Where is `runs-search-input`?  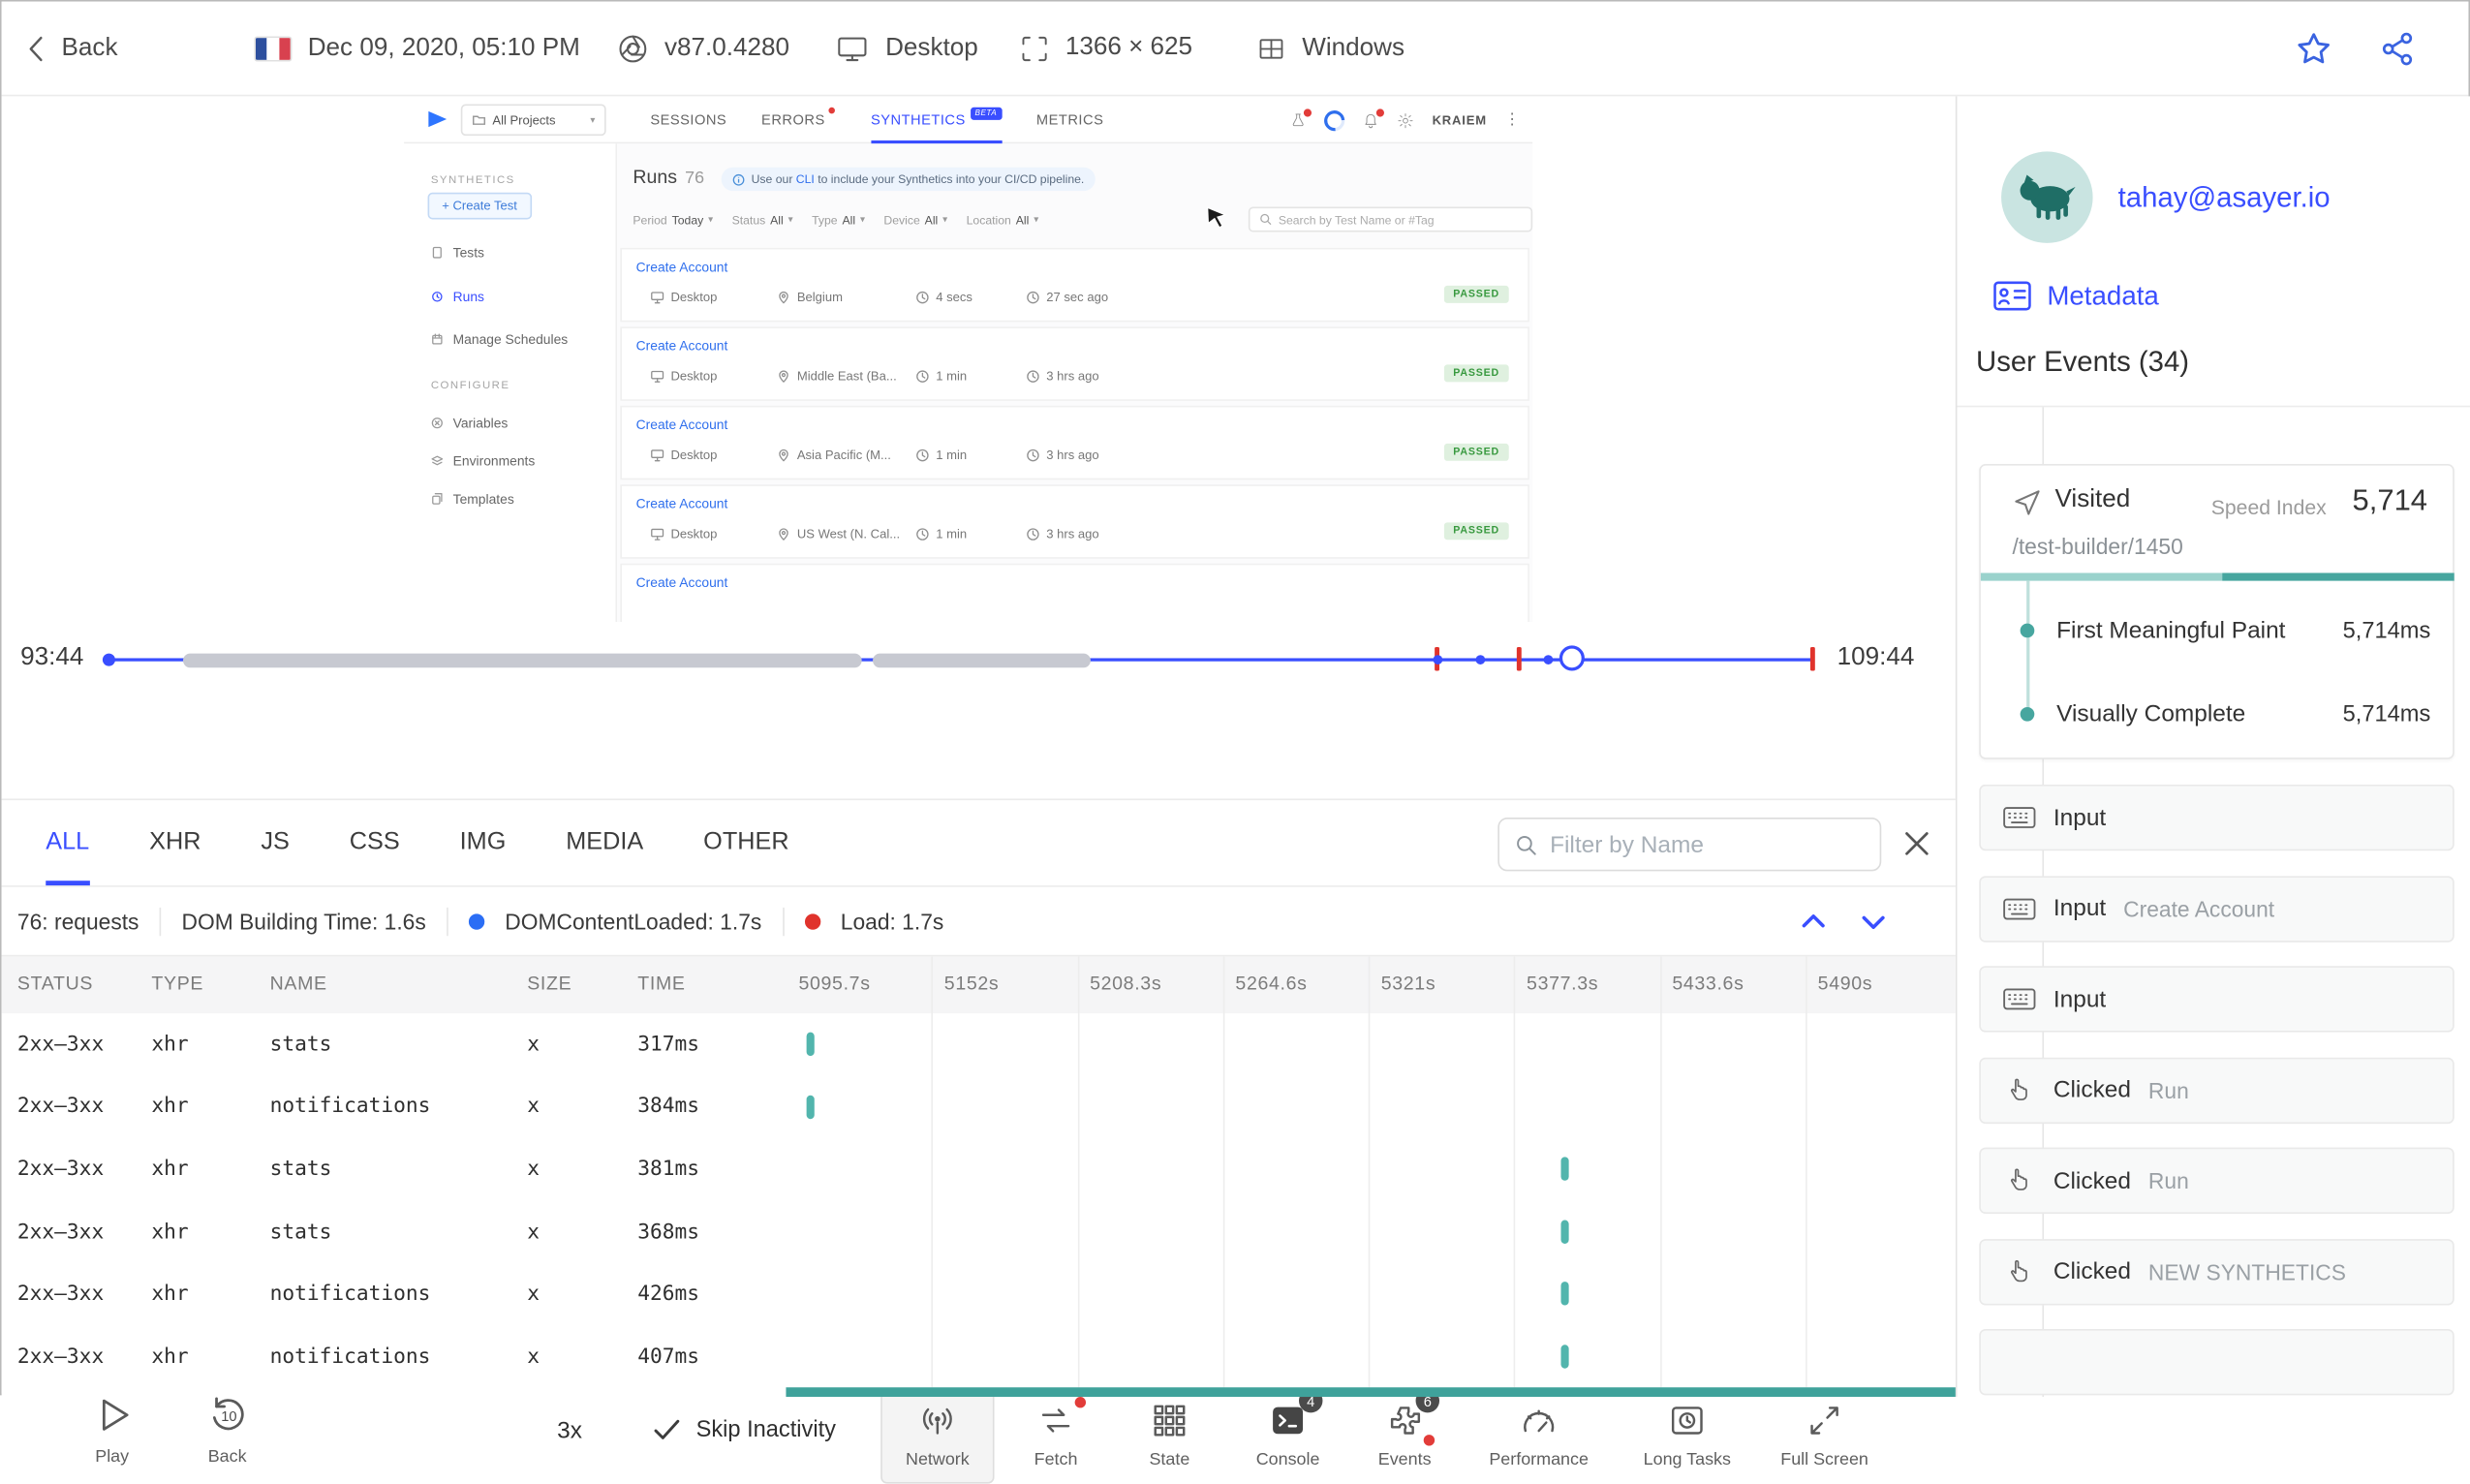 runs-search-input is located at coordinates (1400, 219).